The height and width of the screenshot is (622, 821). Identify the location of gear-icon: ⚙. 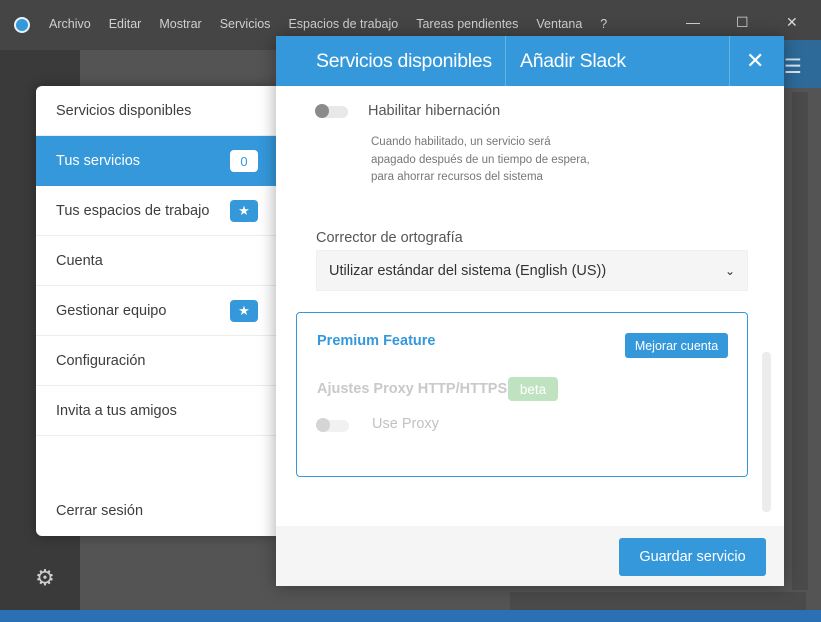
(45, 578).